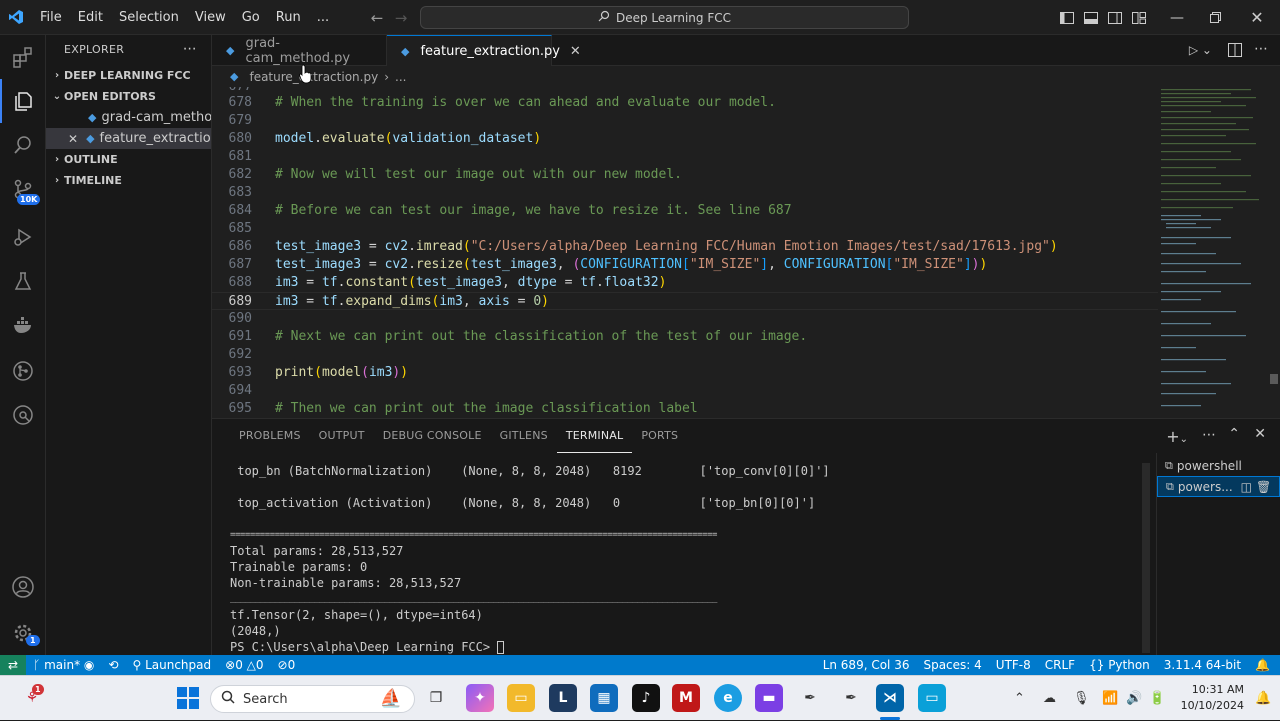  What do you see at coordinates (563, 698) in the screenshot?
I see `l-app-icon: L` at bounding box center [563, 698].